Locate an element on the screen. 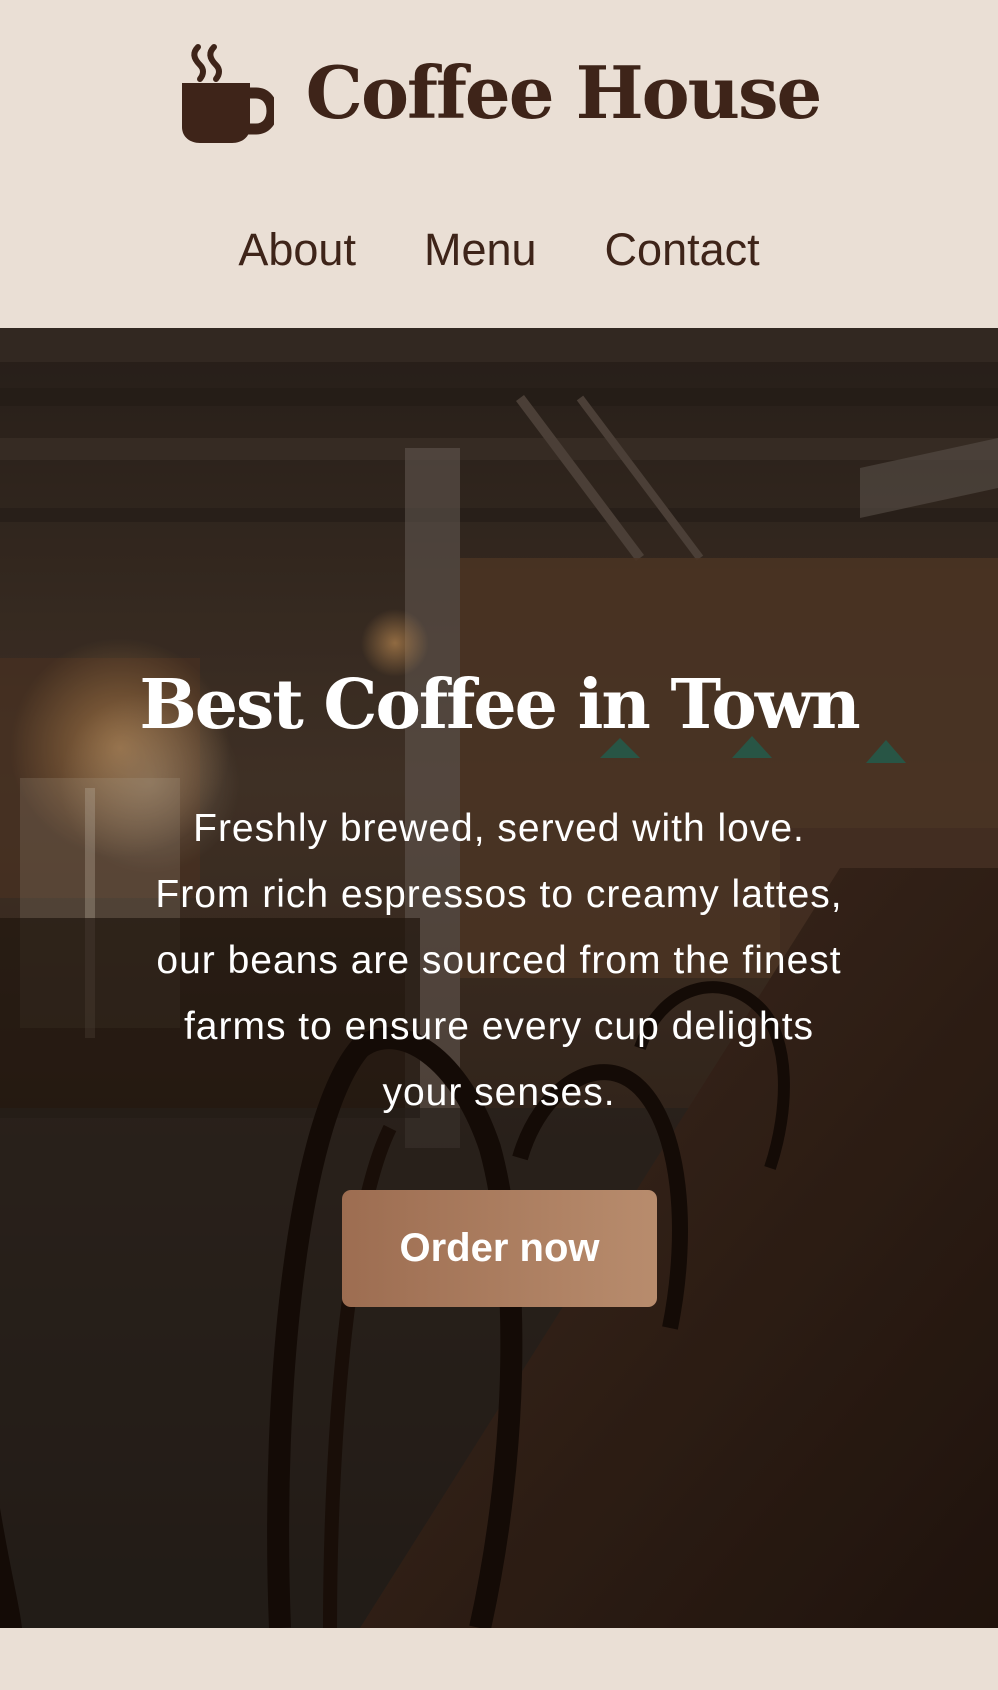 The width and height of the screenshot is (998, 1690). footer-strip is located at coordinates (499, 1659).